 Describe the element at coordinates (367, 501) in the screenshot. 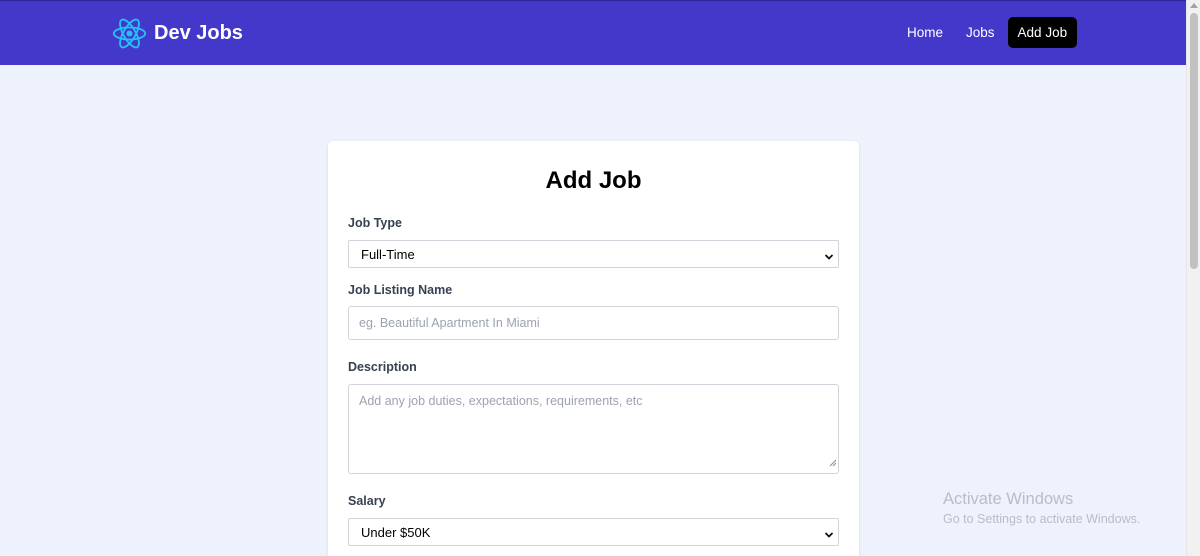

I see `salary-label: Salary` at that location.